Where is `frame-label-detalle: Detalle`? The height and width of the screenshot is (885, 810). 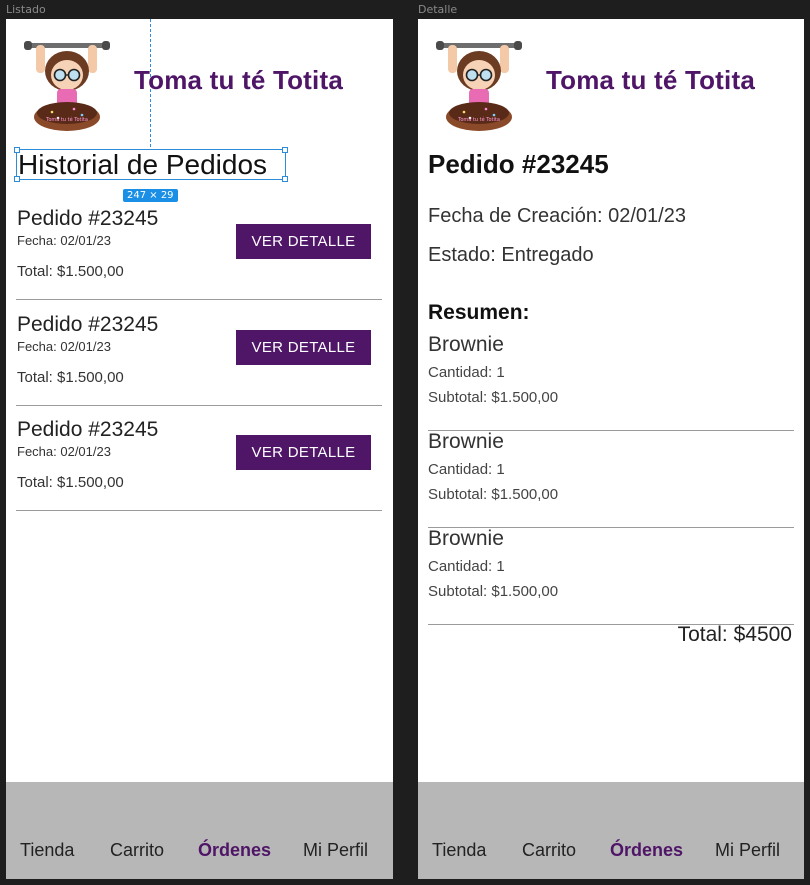 frame-label-detalle: Detalle is located at coordinates (438, 9).